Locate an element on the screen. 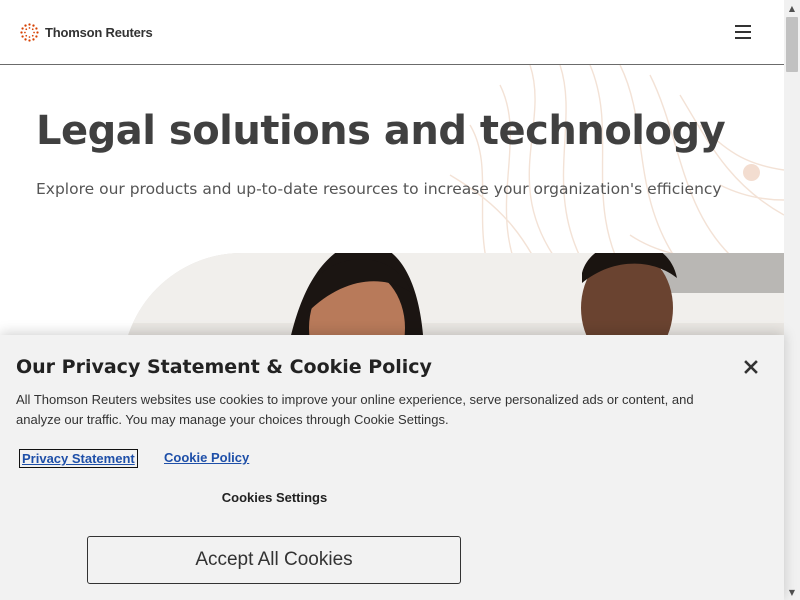 This screenshot has height=600, width=800. hamburger-menu-icon is located at coordinates (743, 32).